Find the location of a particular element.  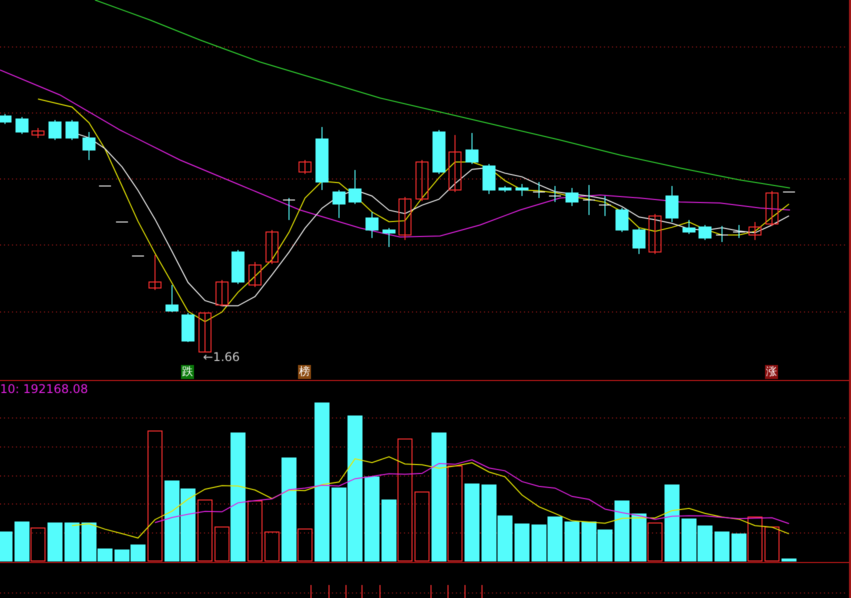

signal-badge: 榜 is located at coordinates (304, 372).